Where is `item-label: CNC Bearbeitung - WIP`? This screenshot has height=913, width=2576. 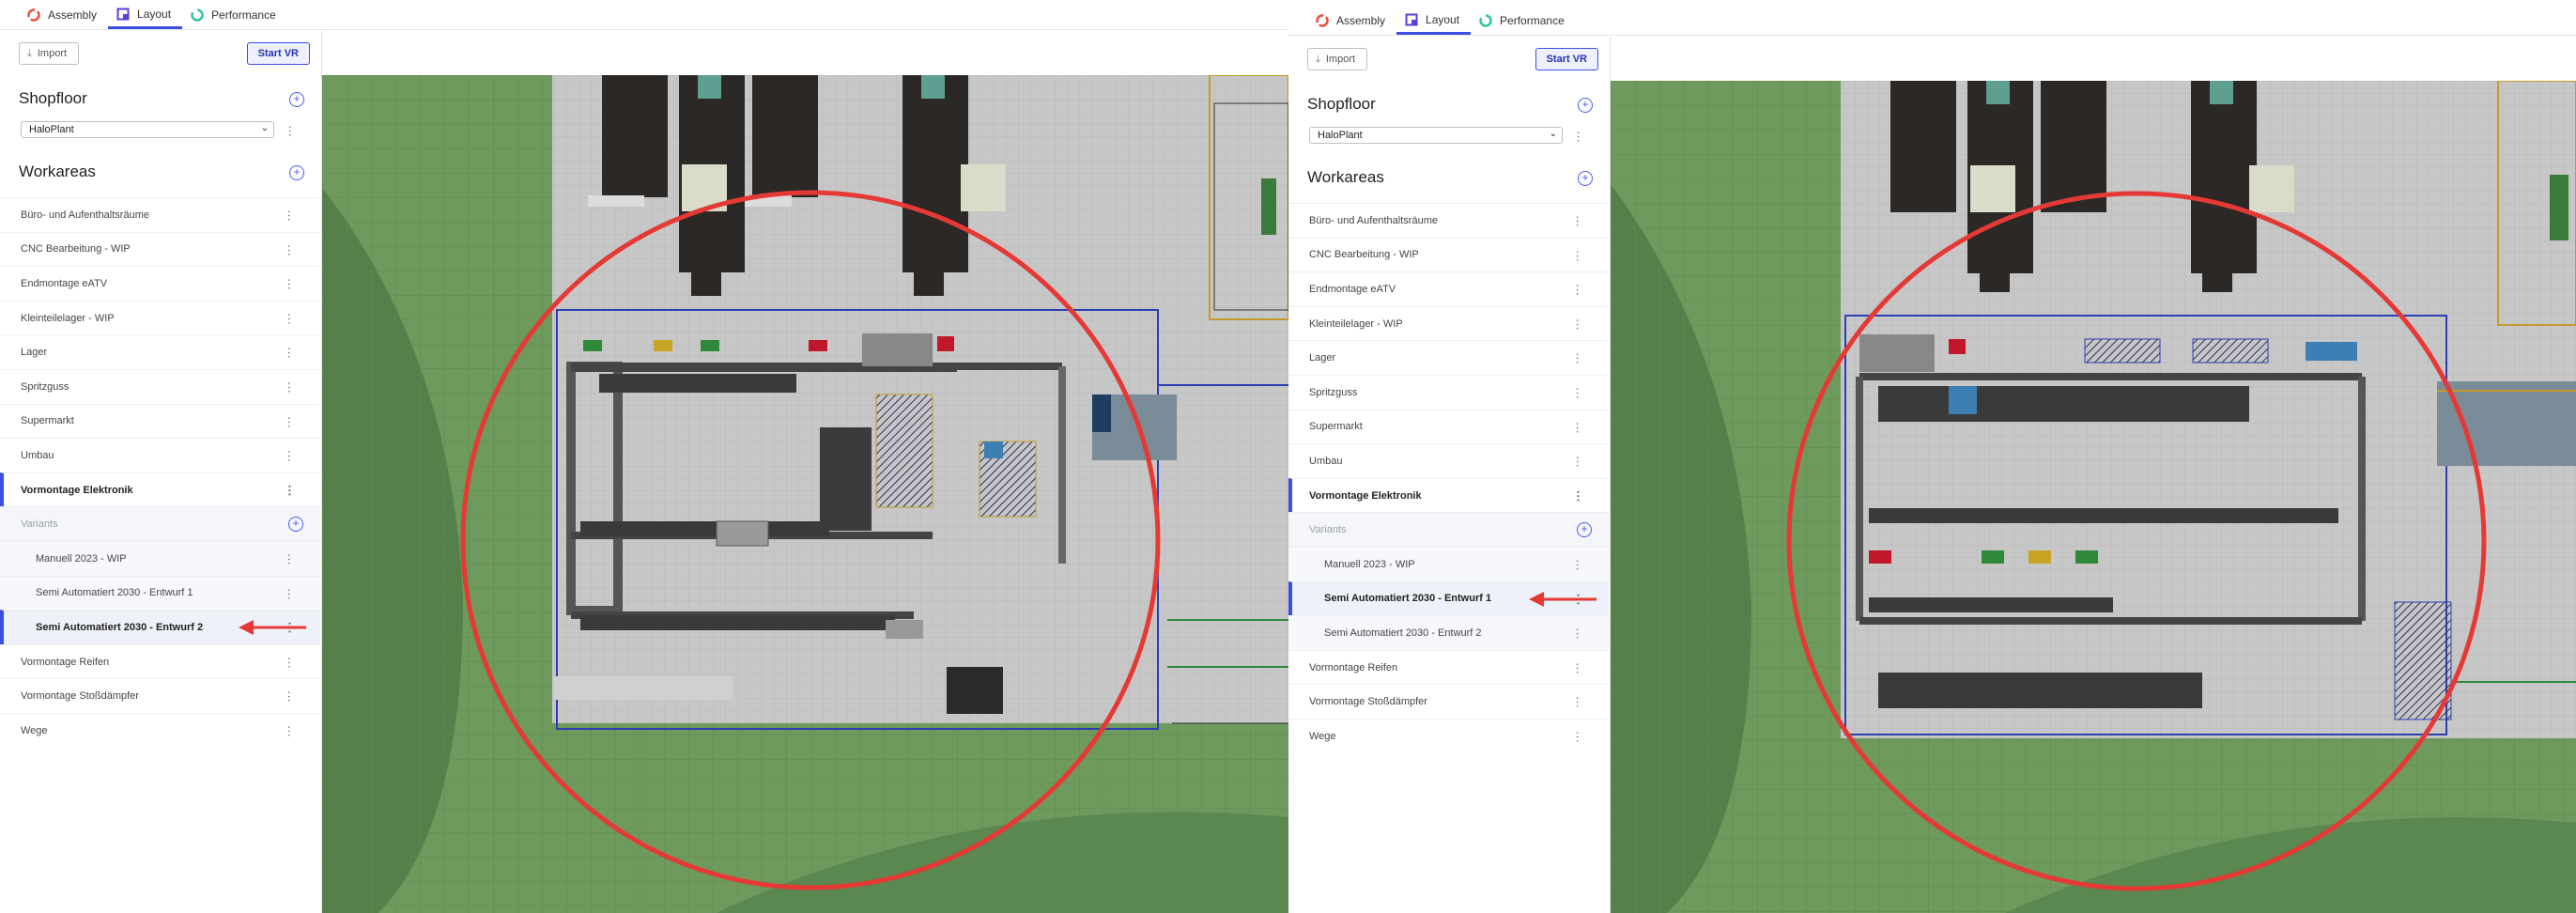
item-label: CNC Bearbeitung - WIP is located at coordinates (1364, 255).